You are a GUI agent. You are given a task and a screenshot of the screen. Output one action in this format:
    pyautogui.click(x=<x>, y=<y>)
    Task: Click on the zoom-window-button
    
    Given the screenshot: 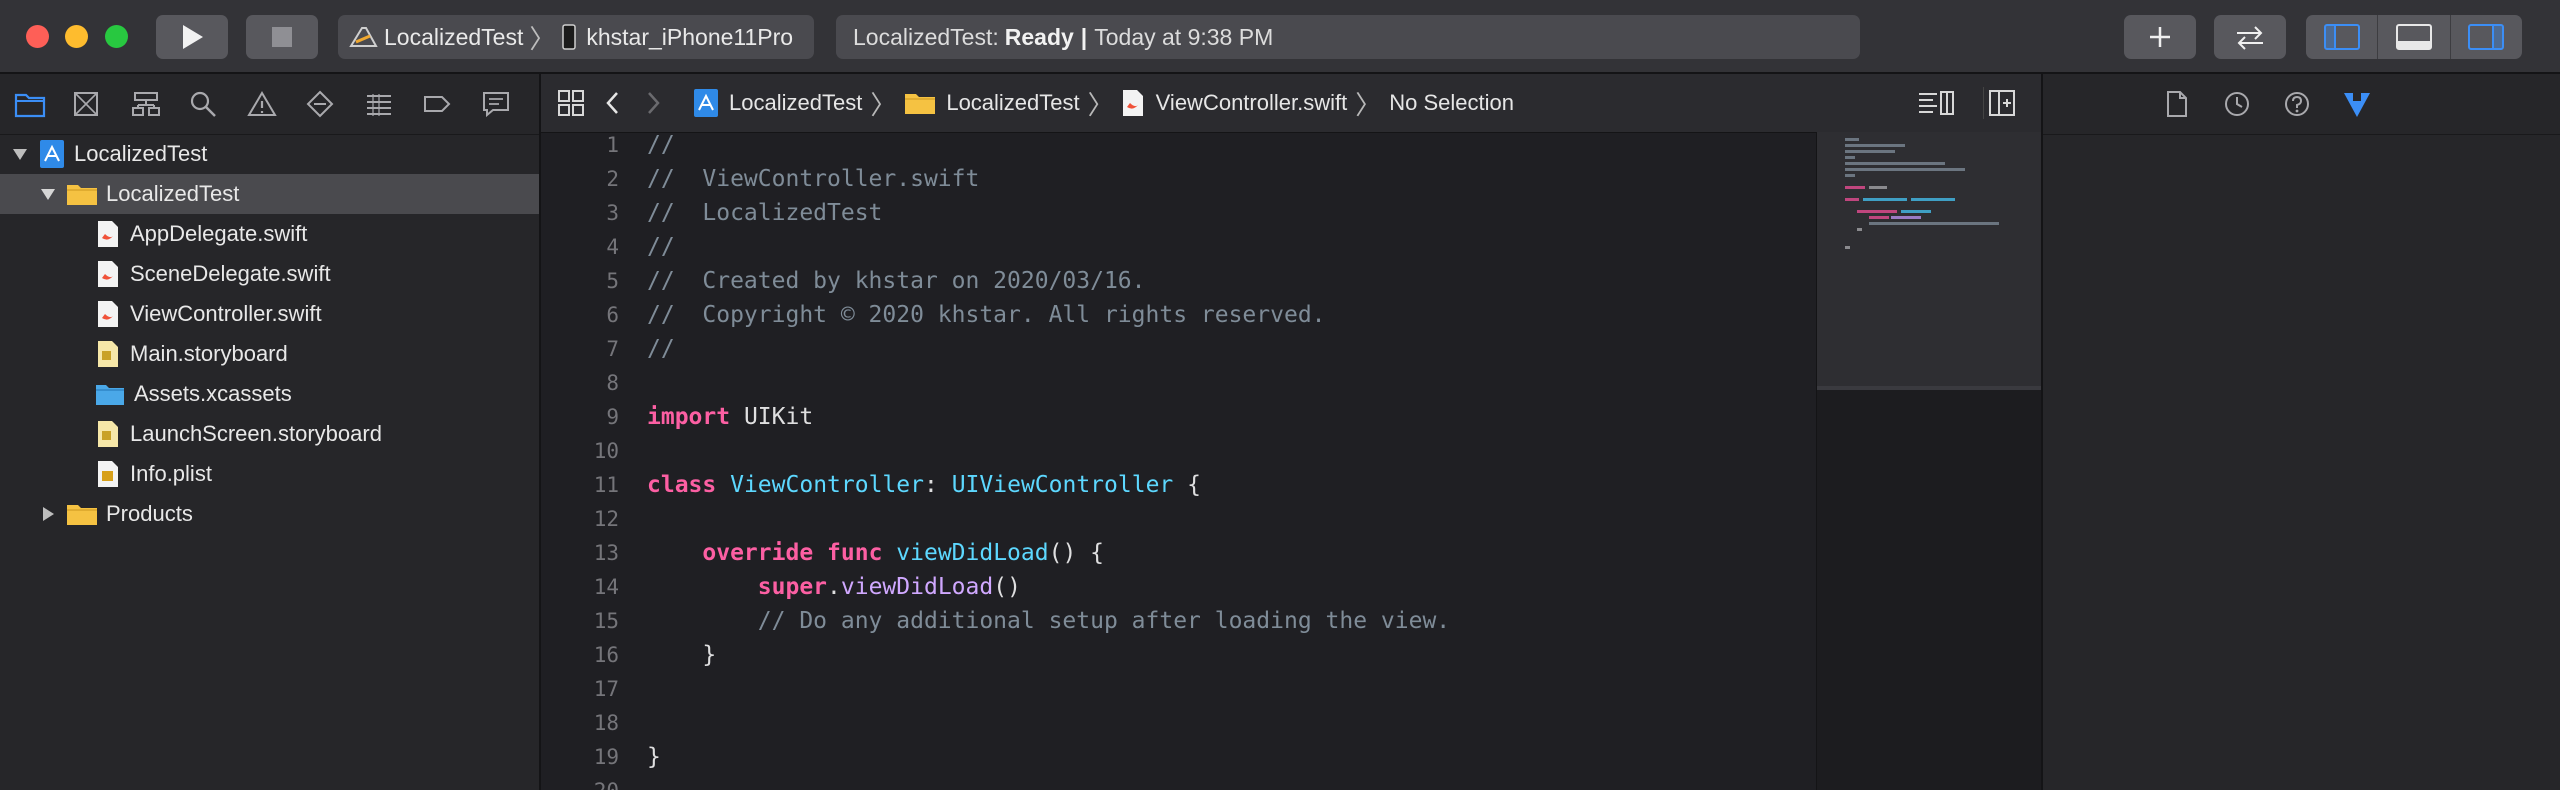 What is the action you would take?
    pyautogui.click(x=116, y=36)
    